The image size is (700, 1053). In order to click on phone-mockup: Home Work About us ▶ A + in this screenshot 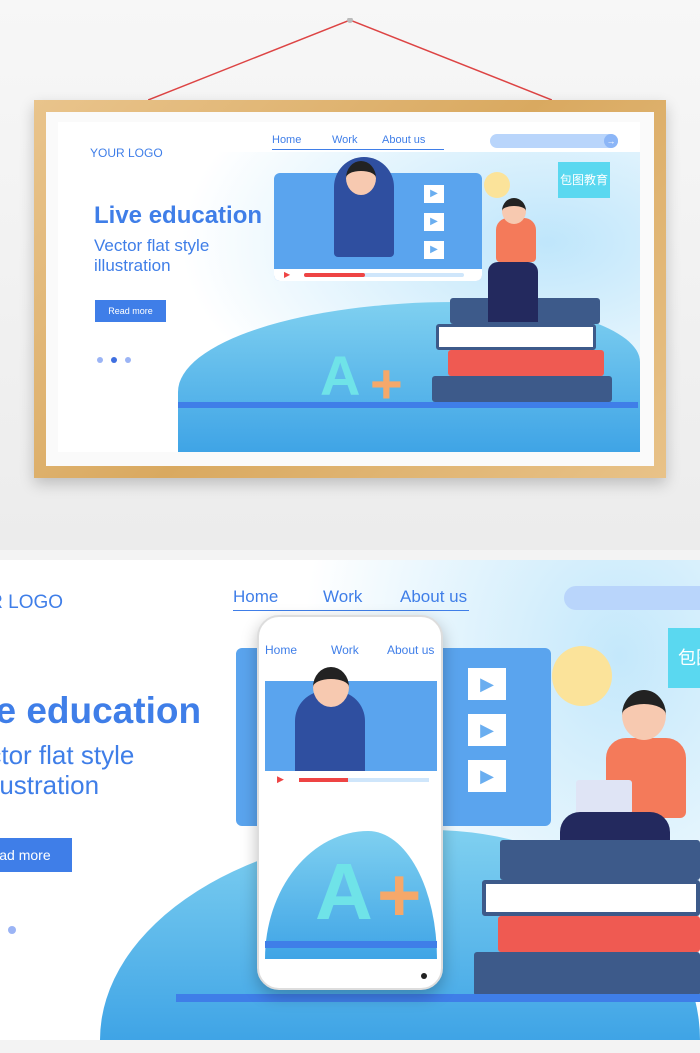, I will do `click(350, 802)`.